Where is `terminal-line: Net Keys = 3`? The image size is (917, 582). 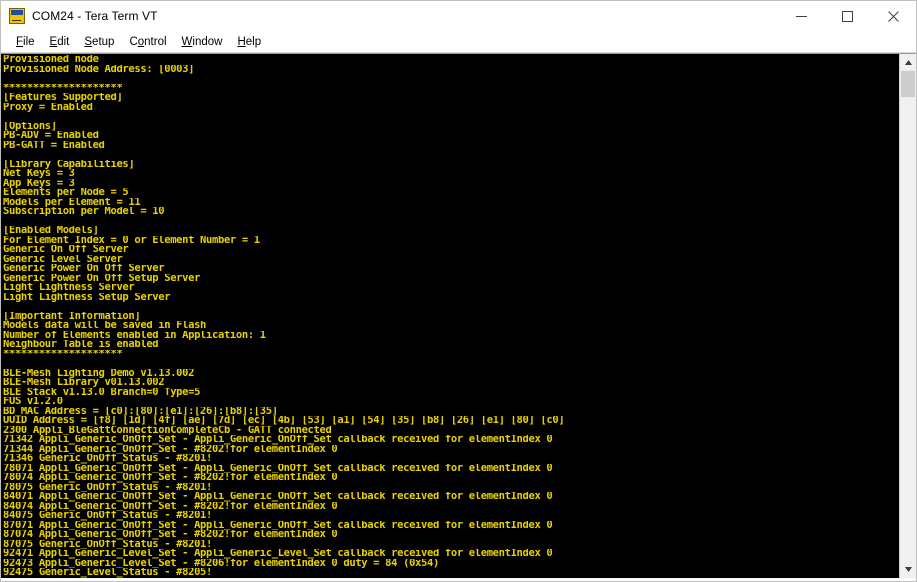
terminal-line: Net Keys = 3 is located at coordinates (39, 174).